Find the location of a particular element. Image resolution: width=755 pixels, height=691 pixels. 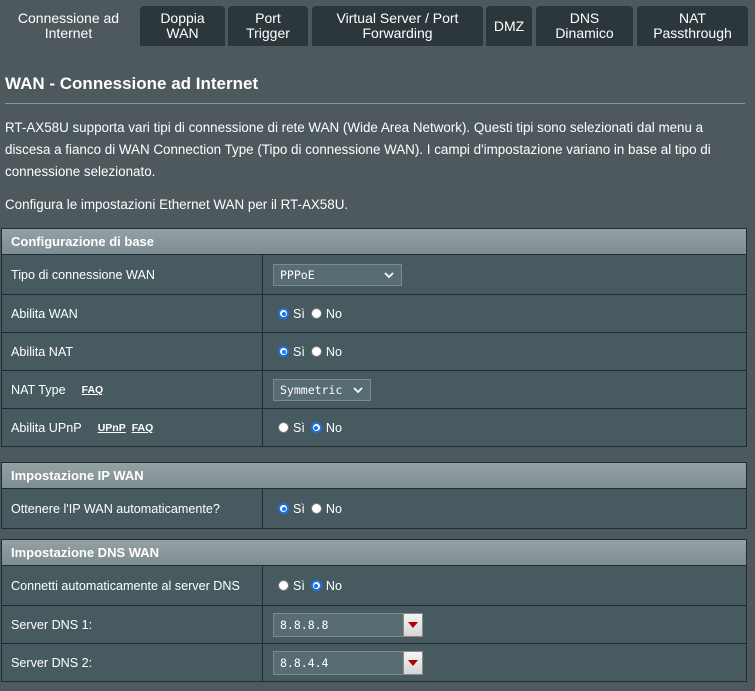

auto-dns-yes-radio is located at coordinates (283, 585).